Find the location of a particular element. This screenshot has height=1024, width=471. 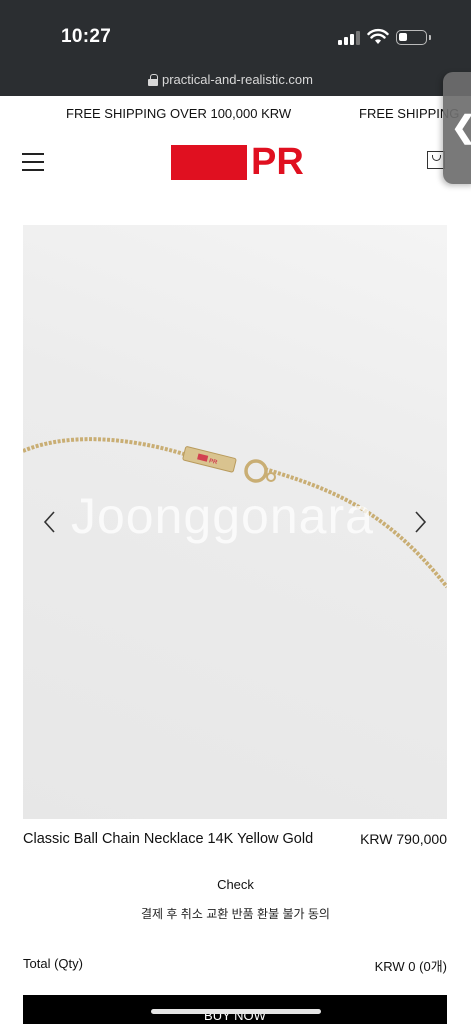

total-value: KRW 0 (0개) is located at coordinates (410, 966).